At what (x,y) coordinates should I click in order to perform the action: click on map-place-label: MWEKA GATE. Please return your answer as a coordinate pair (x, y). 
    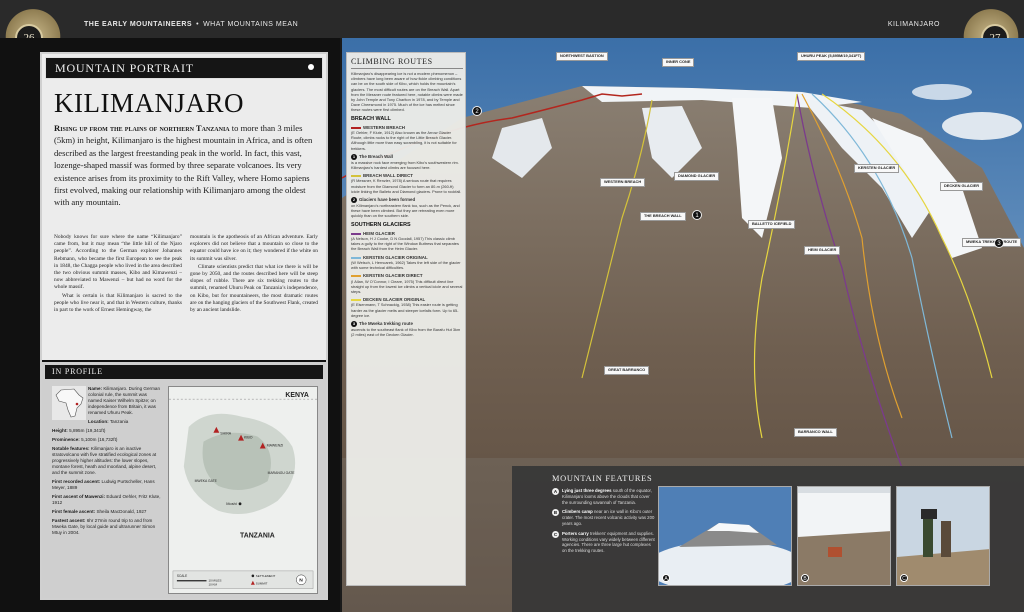
    Looking at the image, I should click on (206, 481).